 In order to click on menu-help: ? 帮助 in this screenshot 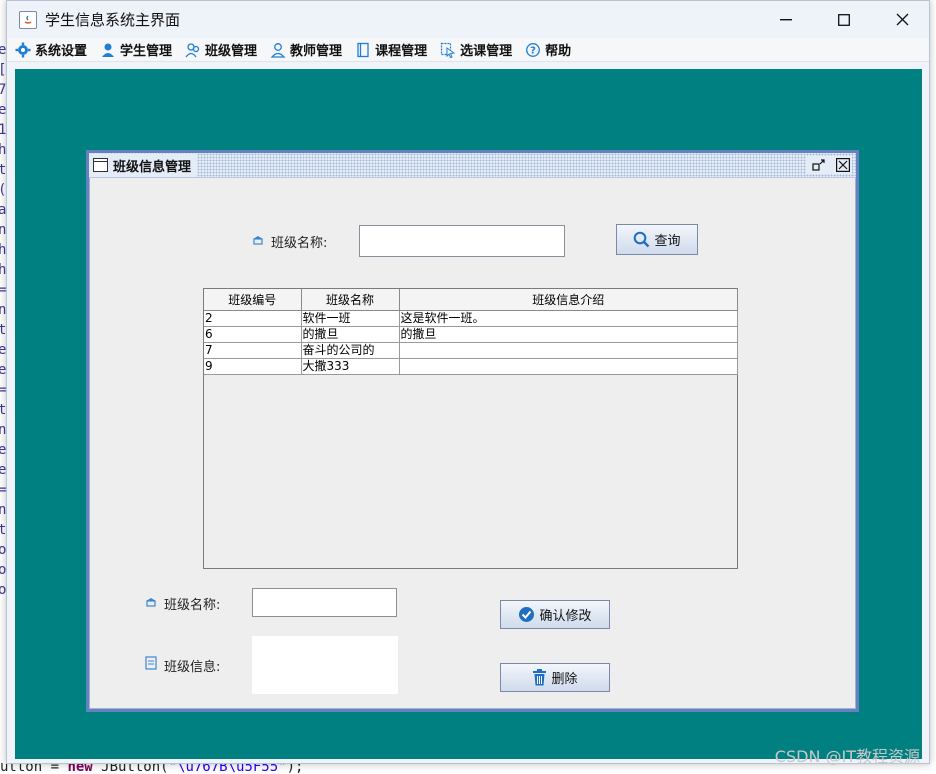, I will do `click(548, 49)`.